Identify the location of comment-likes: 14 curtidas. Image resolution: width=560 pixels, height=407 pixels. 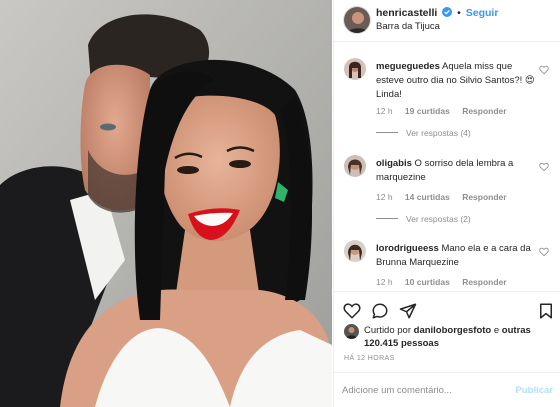
(427, 197).